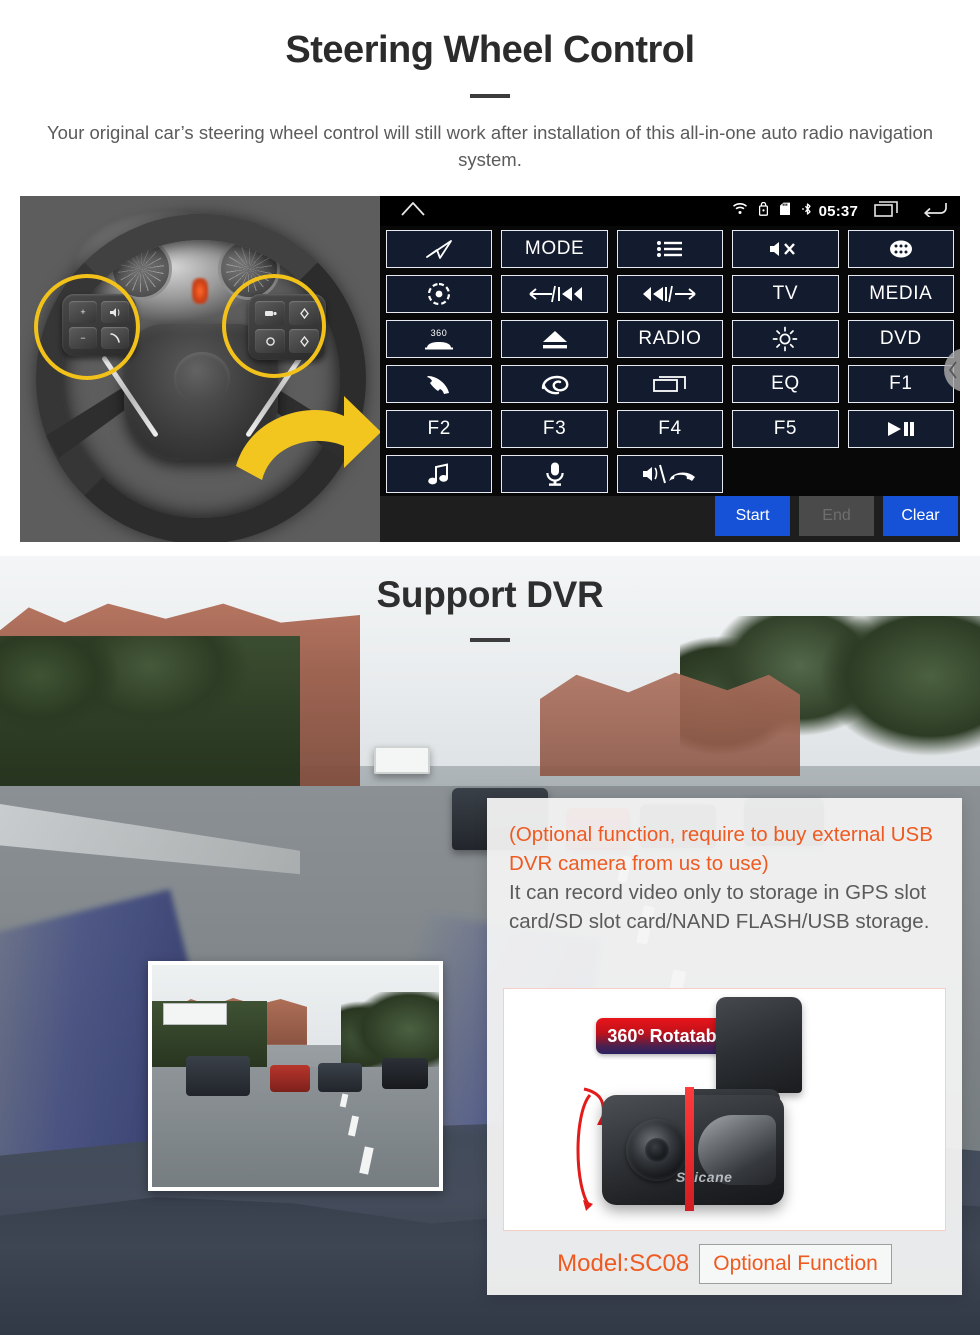 The height and width of the screenshot is (1335, 980). Describe the element at coordinates (807, 211) in the screenshot. I see `bluetooth-icon` at that location.